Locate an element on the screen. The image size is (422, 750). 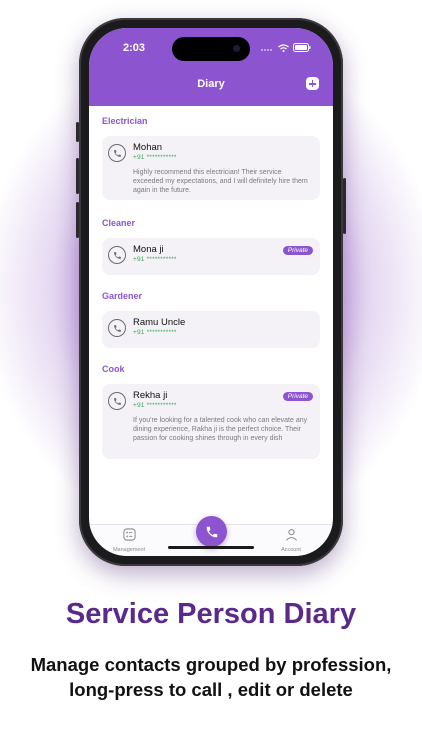
contact-card: Mona ji +91 *********** Private is located at coordinates (211, 256).